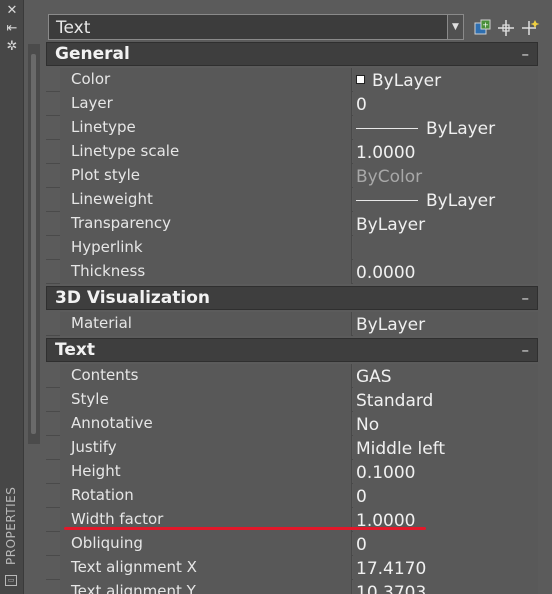 The height and width of the screenshot is (594, 552). I want to click on property-label: Annotative, so click(206, 424).